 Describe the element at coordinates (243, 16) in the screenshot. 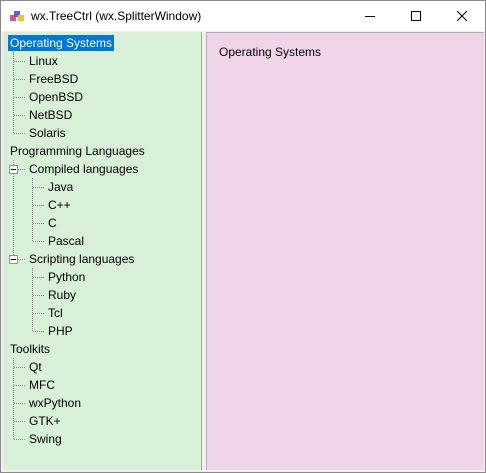

I see `title-bar: wx.TreeCtrl (wx.SplitterWindow)` at that location.